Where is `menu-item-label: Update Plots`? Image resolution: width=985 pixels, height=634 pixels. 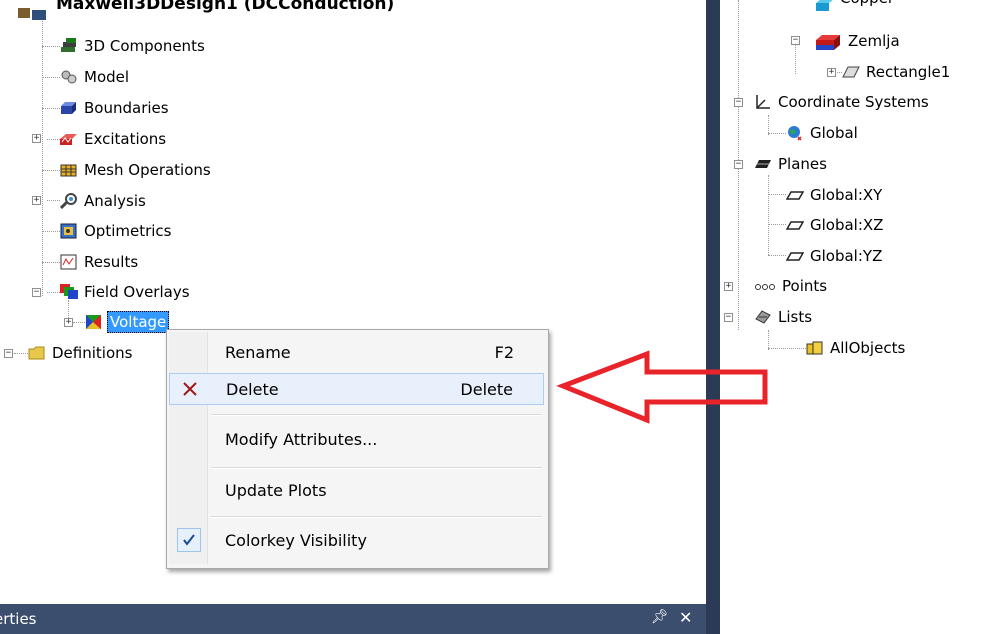 menu-item-label: Update Plots is located at coordinates (276, 490).